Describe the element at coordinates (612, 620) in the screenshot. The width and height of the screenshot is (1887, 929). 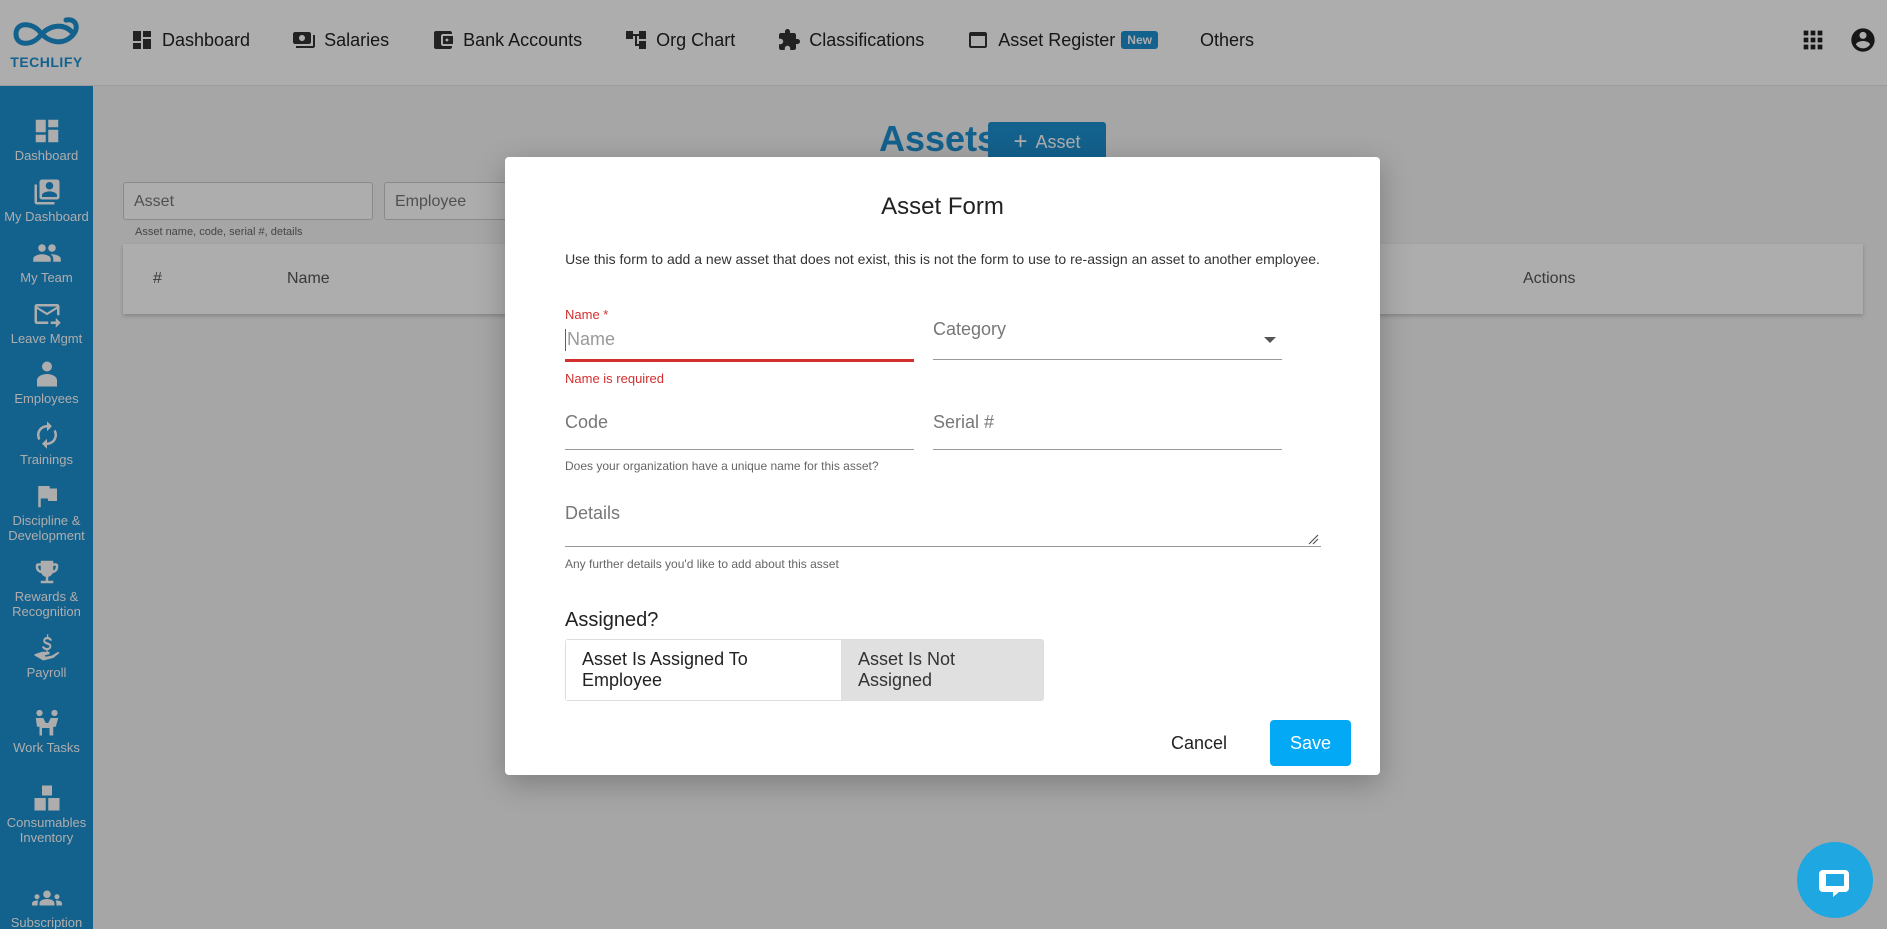
I see `assigned-label: Assigned?` at that location.